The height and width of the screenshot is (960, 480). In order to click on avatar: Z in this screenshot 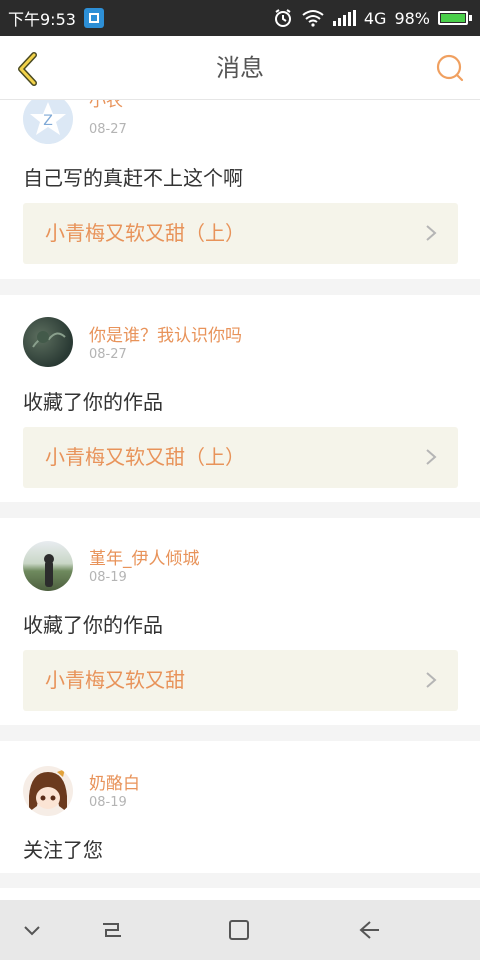, I will do `click(48, 122)`.